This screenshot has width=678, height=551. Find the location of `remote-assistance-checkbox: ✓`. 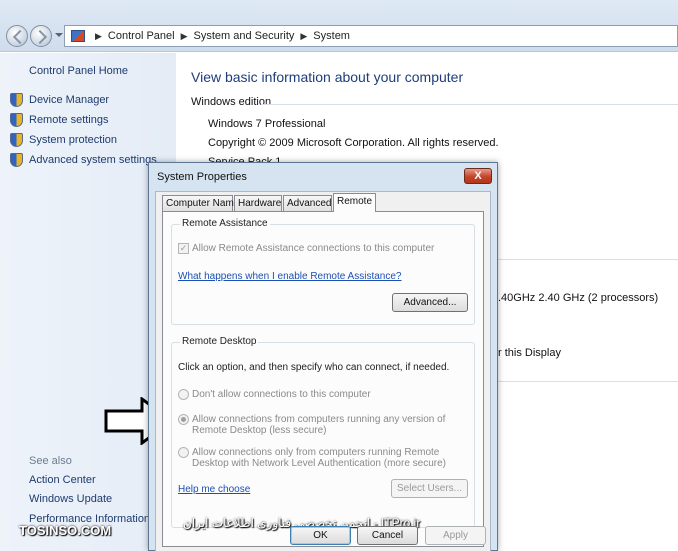

remote-assistance-checkbox: ✓ is located at coordinates (183, 248).